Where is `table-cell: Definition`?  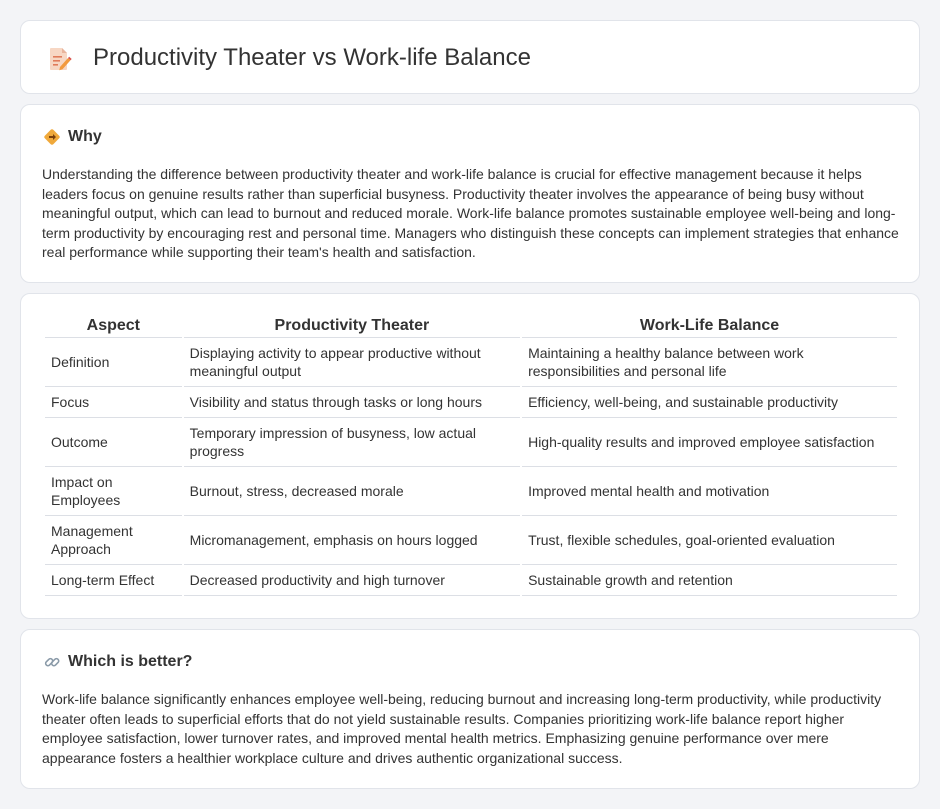
table-cell: Definition is located at coordinates (113, 362).